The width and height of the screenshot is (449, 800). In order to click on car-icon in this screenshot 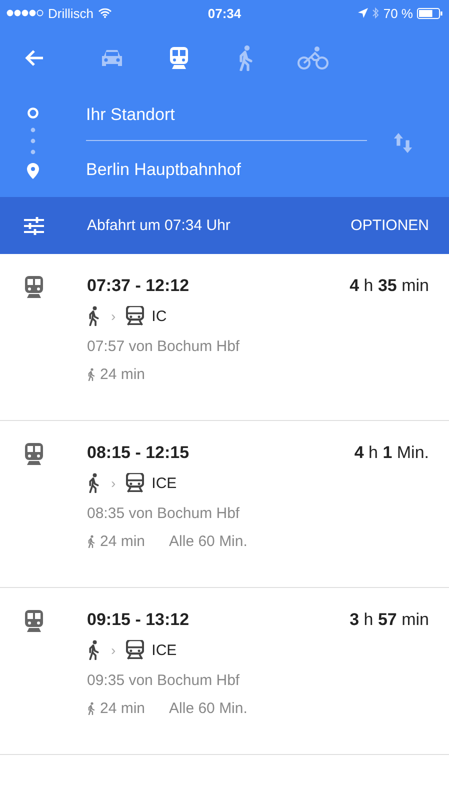, I will do `click(112, 58)`.